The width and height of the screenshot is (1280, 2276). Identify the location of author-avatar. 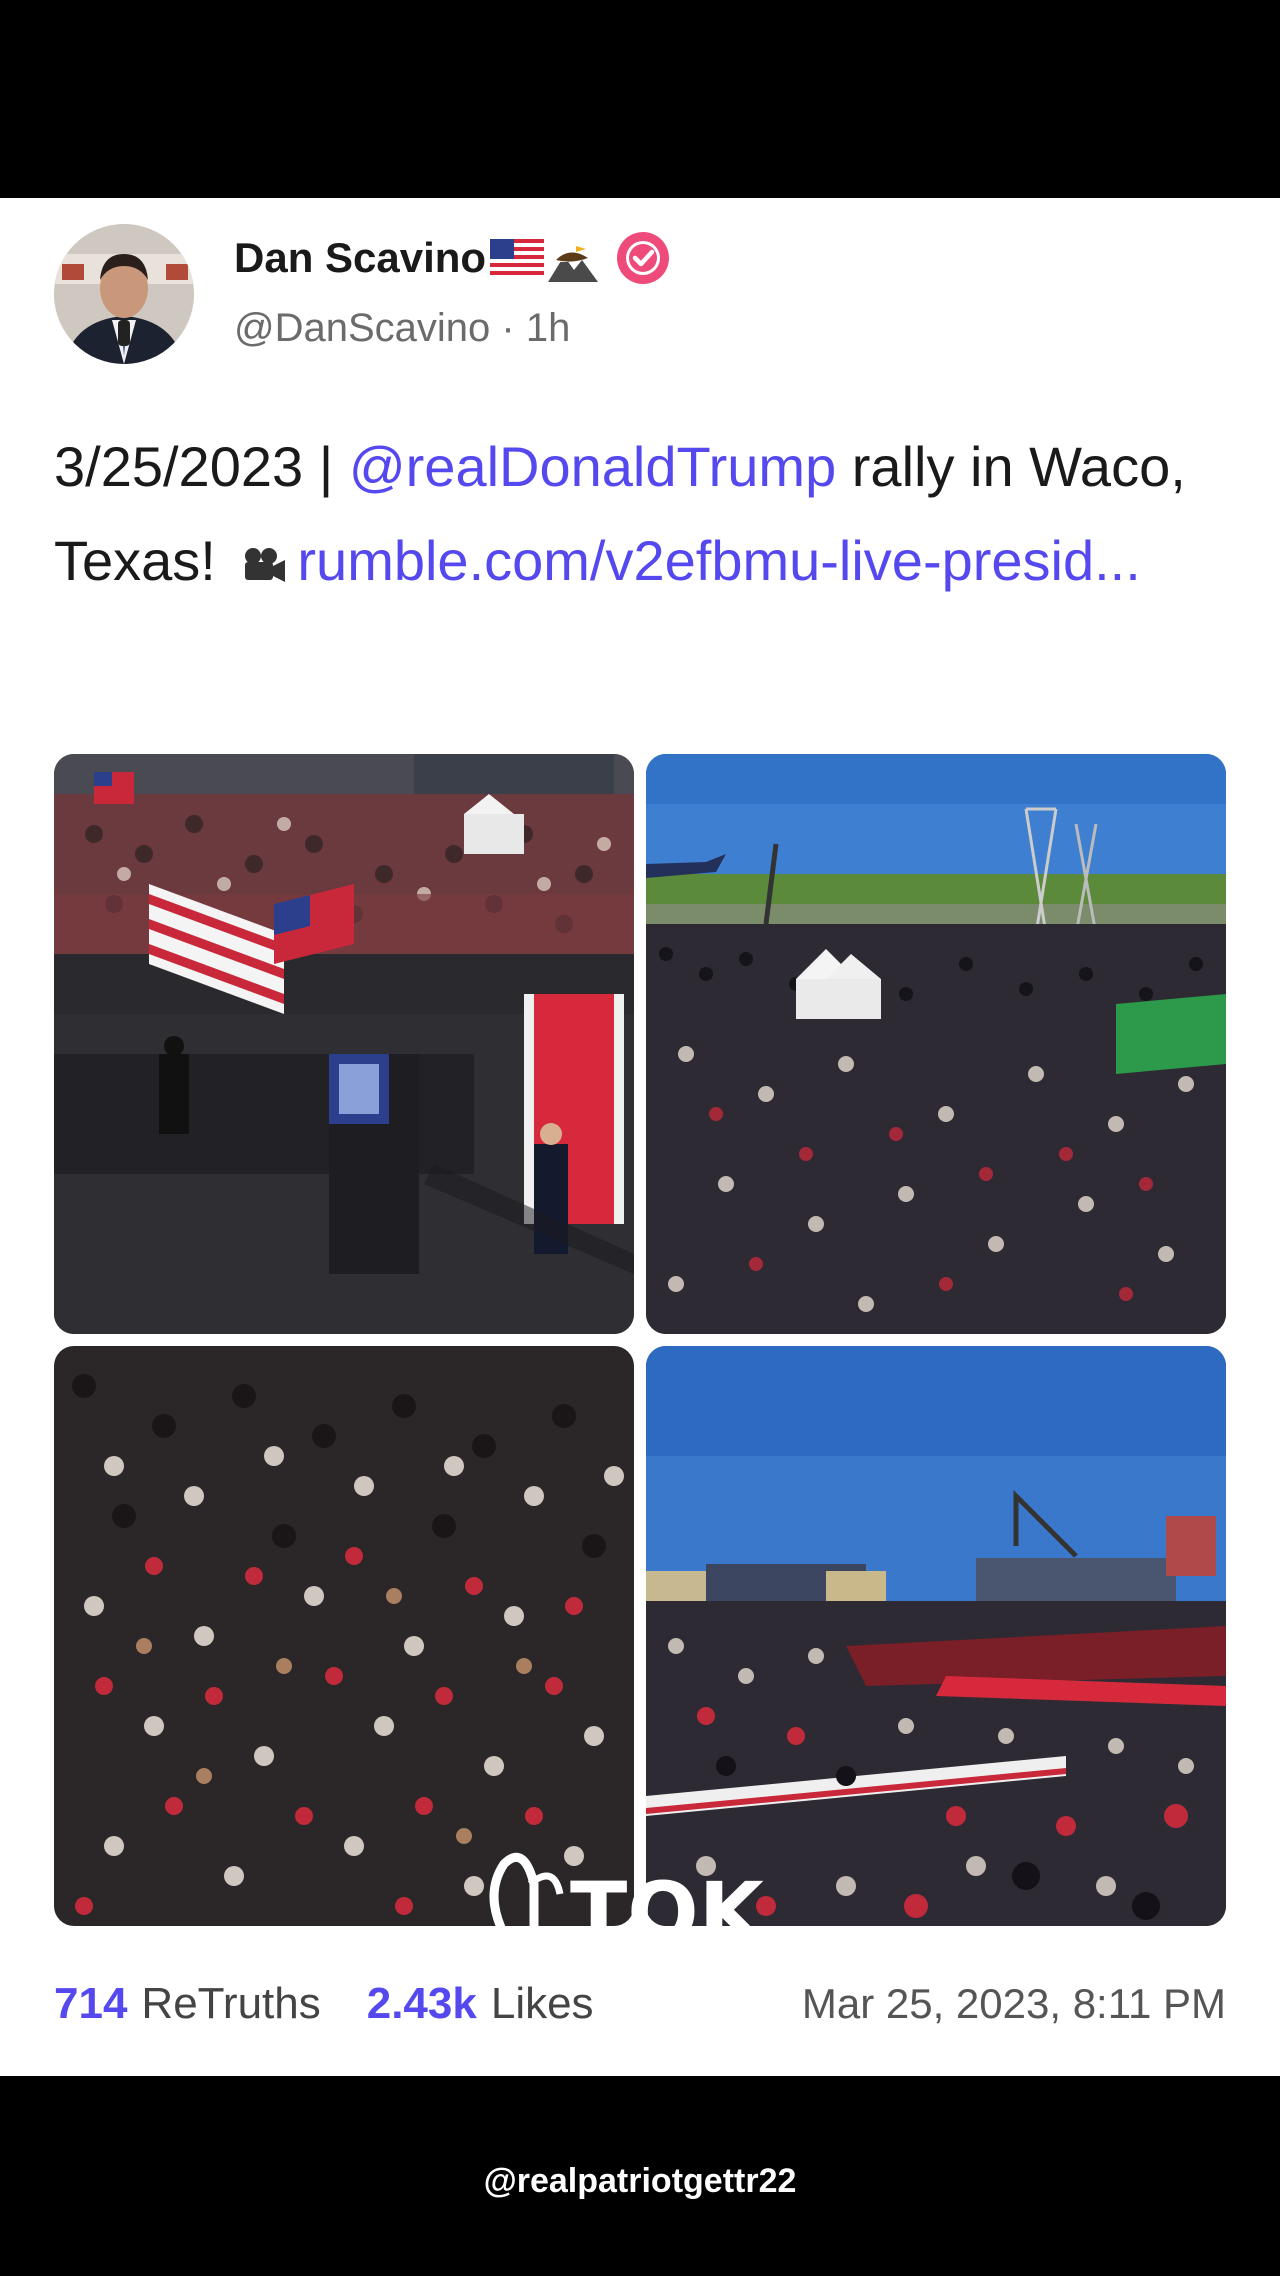
(124, 294).